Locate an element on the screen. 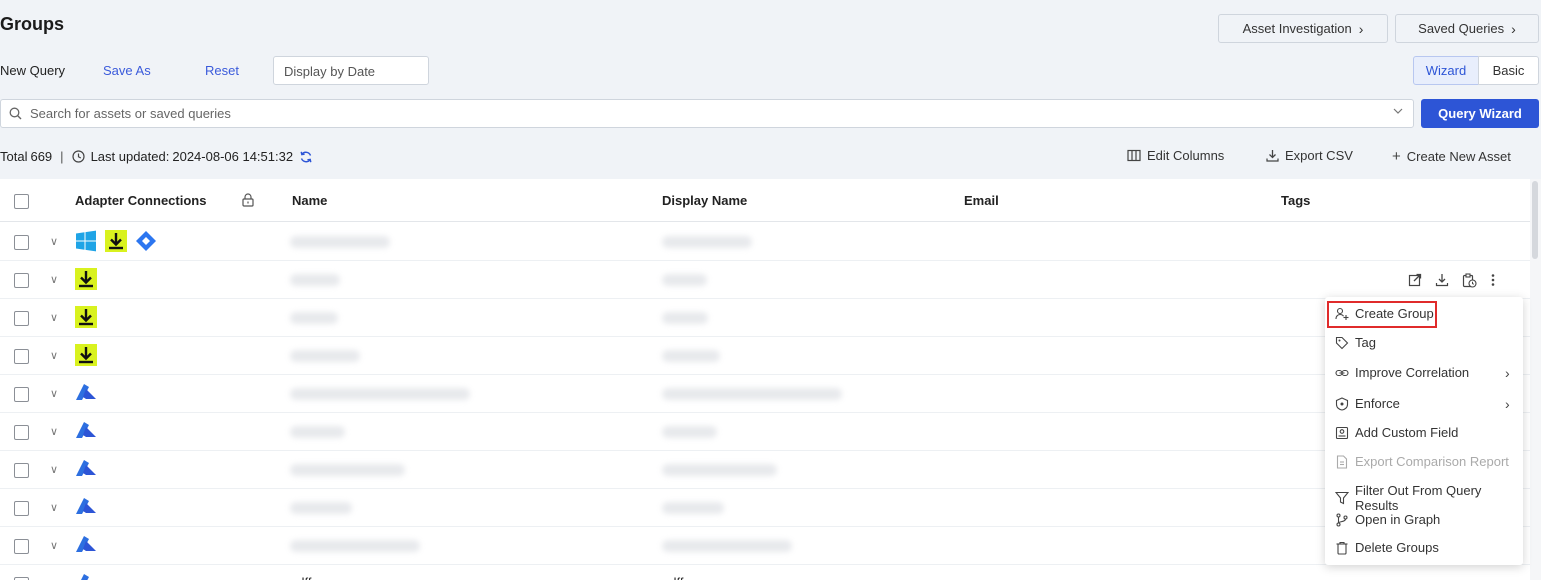  refresh-icon is located at coordinates (306, 157).